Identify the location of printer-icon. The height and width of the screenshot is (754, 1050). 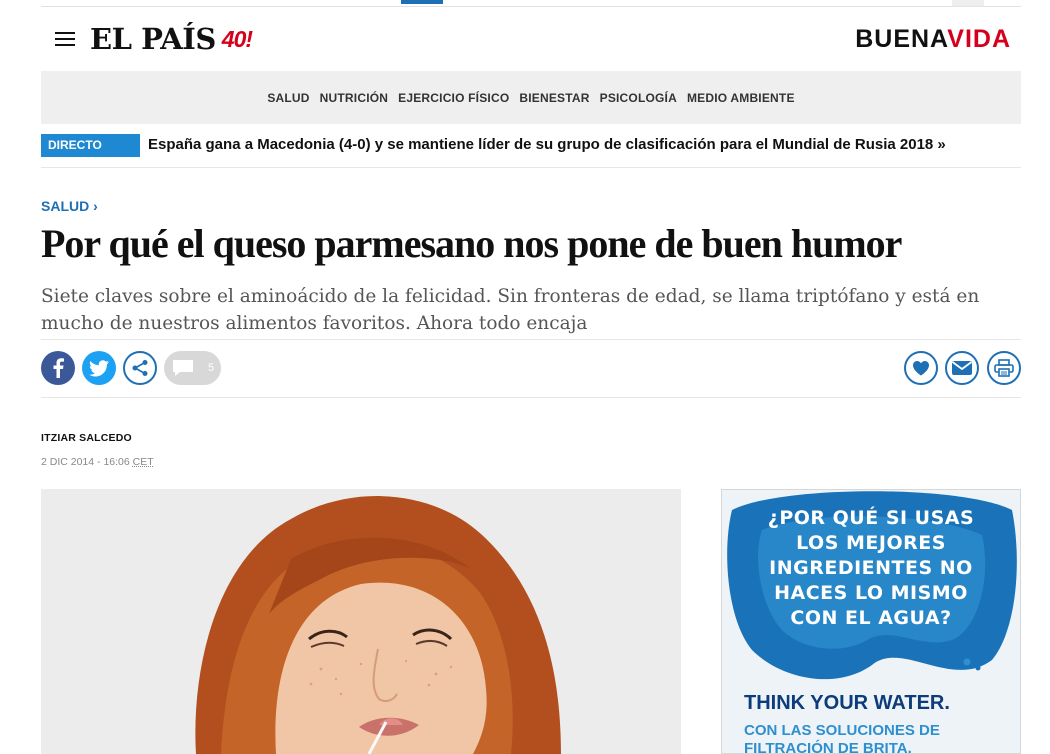
(1004, 368).